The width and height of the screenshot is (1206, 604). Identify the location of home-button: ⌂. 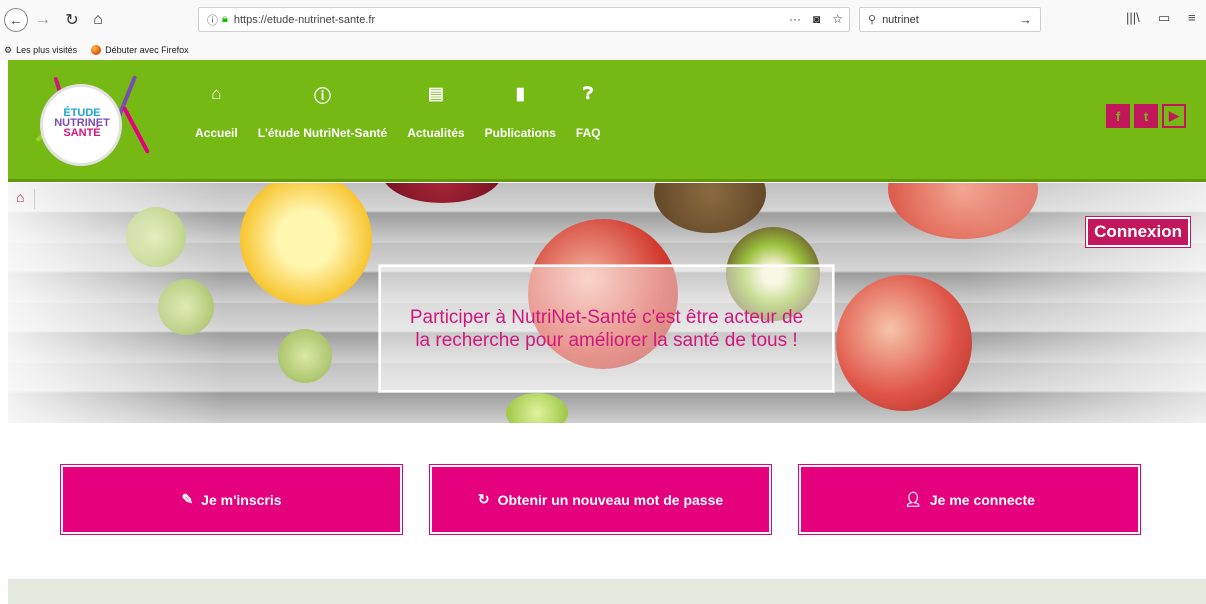
(98, 20).